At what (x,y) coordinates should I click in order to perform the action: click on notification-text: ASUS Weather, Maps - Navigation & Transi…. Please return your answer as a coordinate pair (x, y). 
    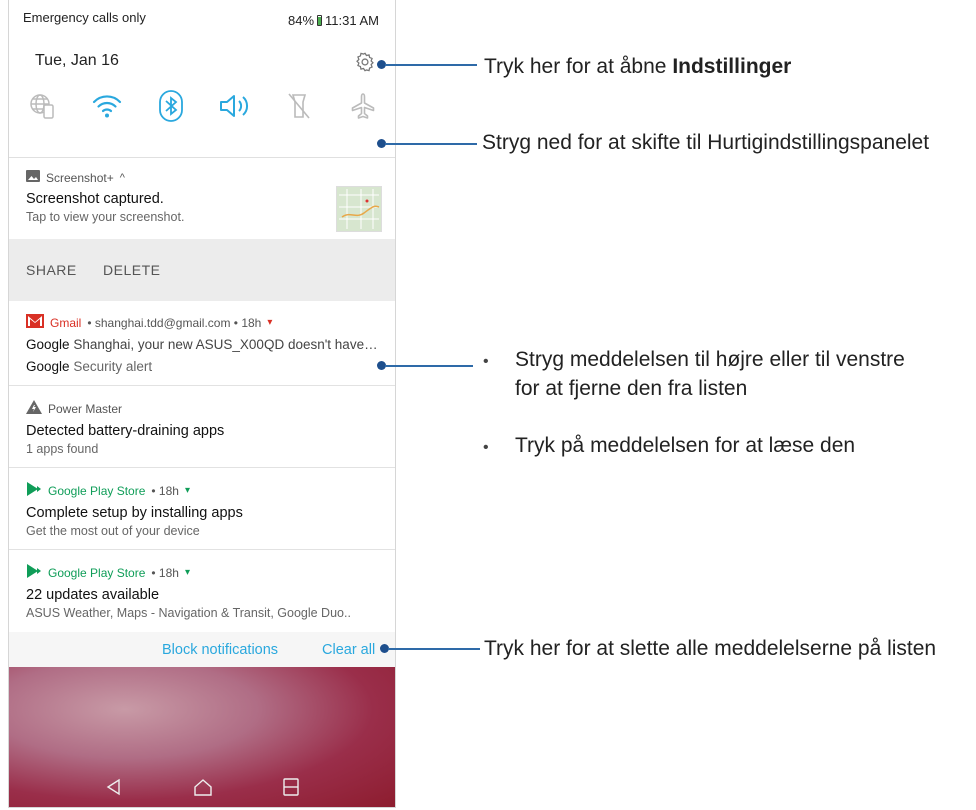
    Looking at the image, I should click on (188, 613).